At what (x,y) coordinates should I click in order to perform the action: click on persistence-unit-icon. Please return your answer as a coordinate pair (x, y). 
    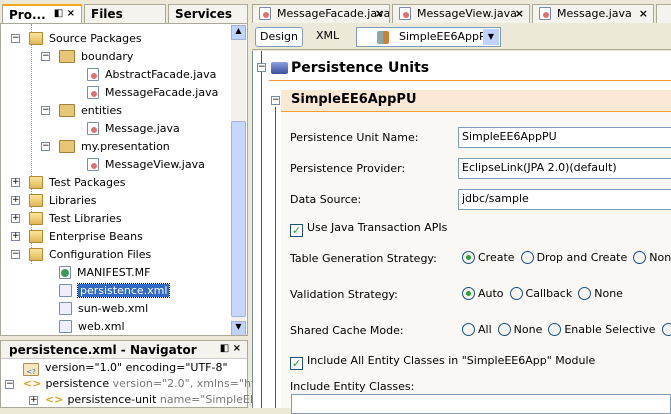
    Looking at the image, I should click on (383, 37).